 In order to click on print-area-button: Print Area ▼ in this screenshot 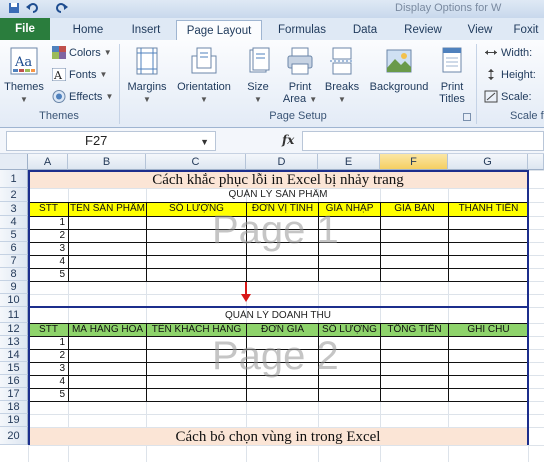, I will do `click(300, 76)`.